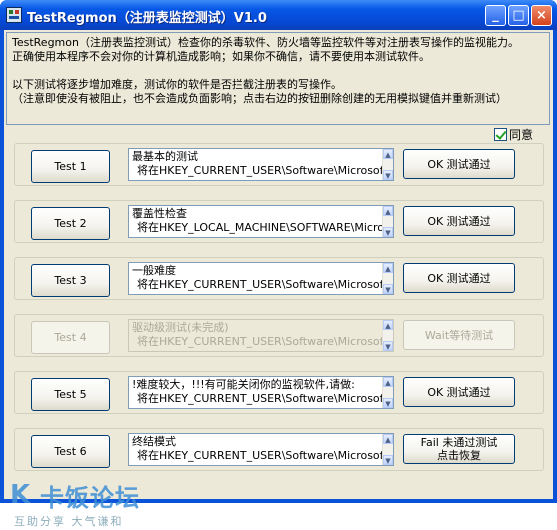 Image resolution: width=557 pixels, height=530 pixels. Describe the element at coordinates (278, 71) in the screenshot. I see `info-line` at that location.